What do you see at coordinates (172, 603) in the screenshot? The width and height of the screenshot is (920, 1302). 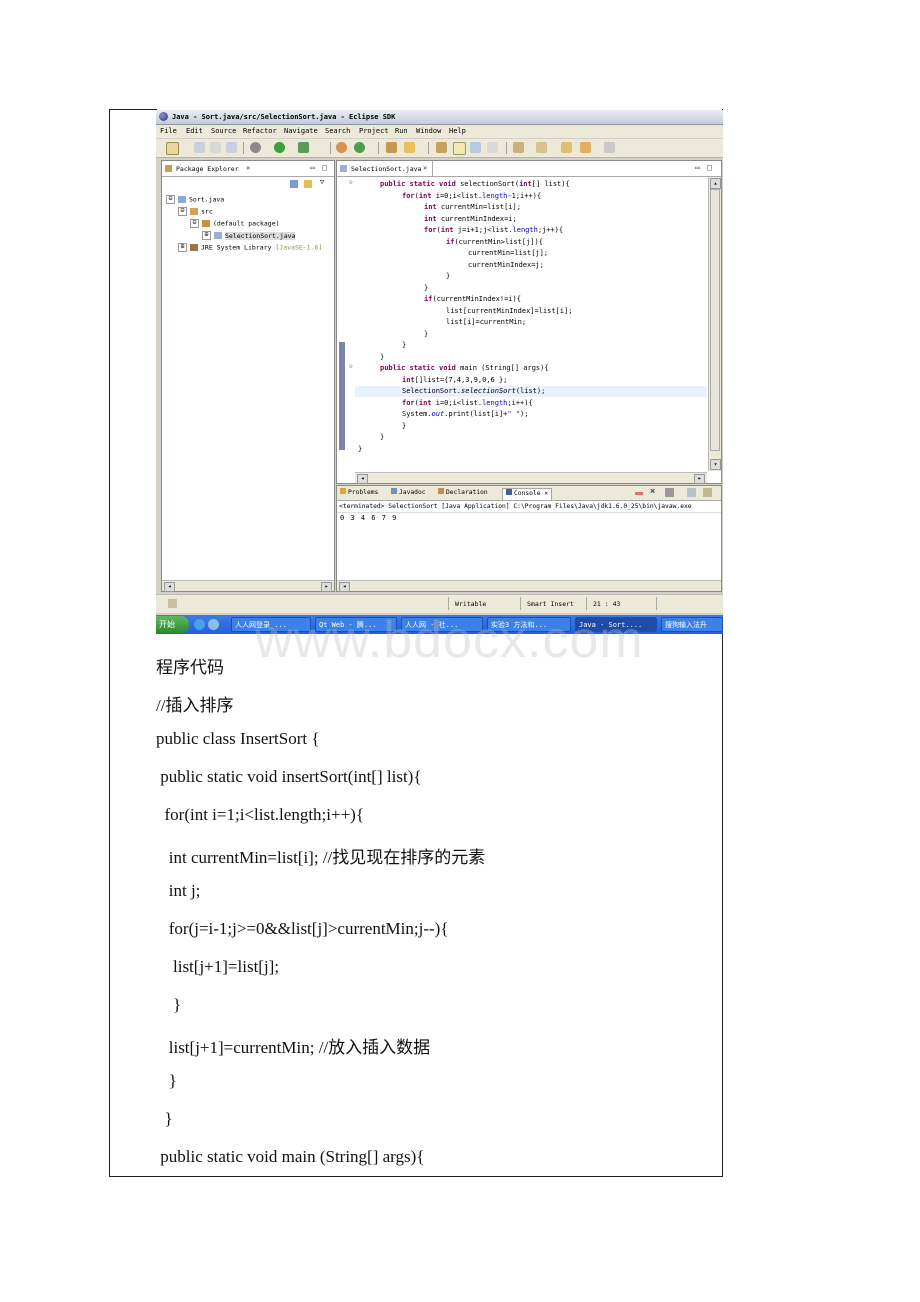 I see `fast-view-icon` at bounding box center [172, 603].